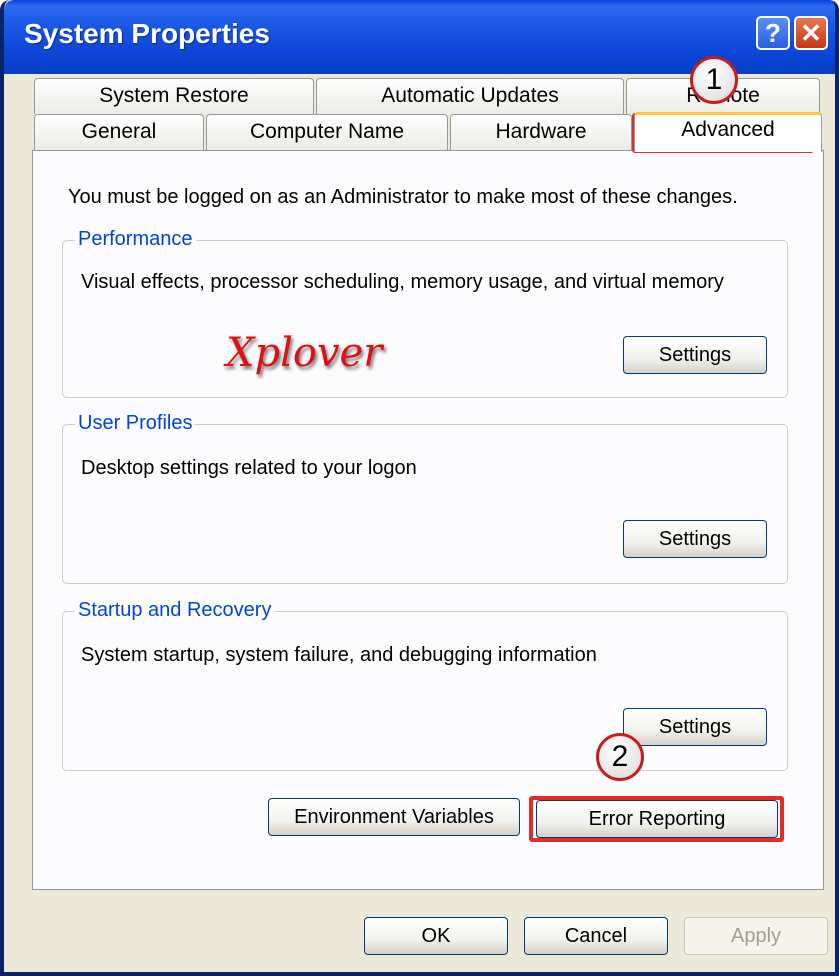 The height and width of the screenshot is (976, 839). What do you see at coordinates (695, 355) in the screenshot?
I see `performance-settings-button: Settings` at bounding box center [695, 355].